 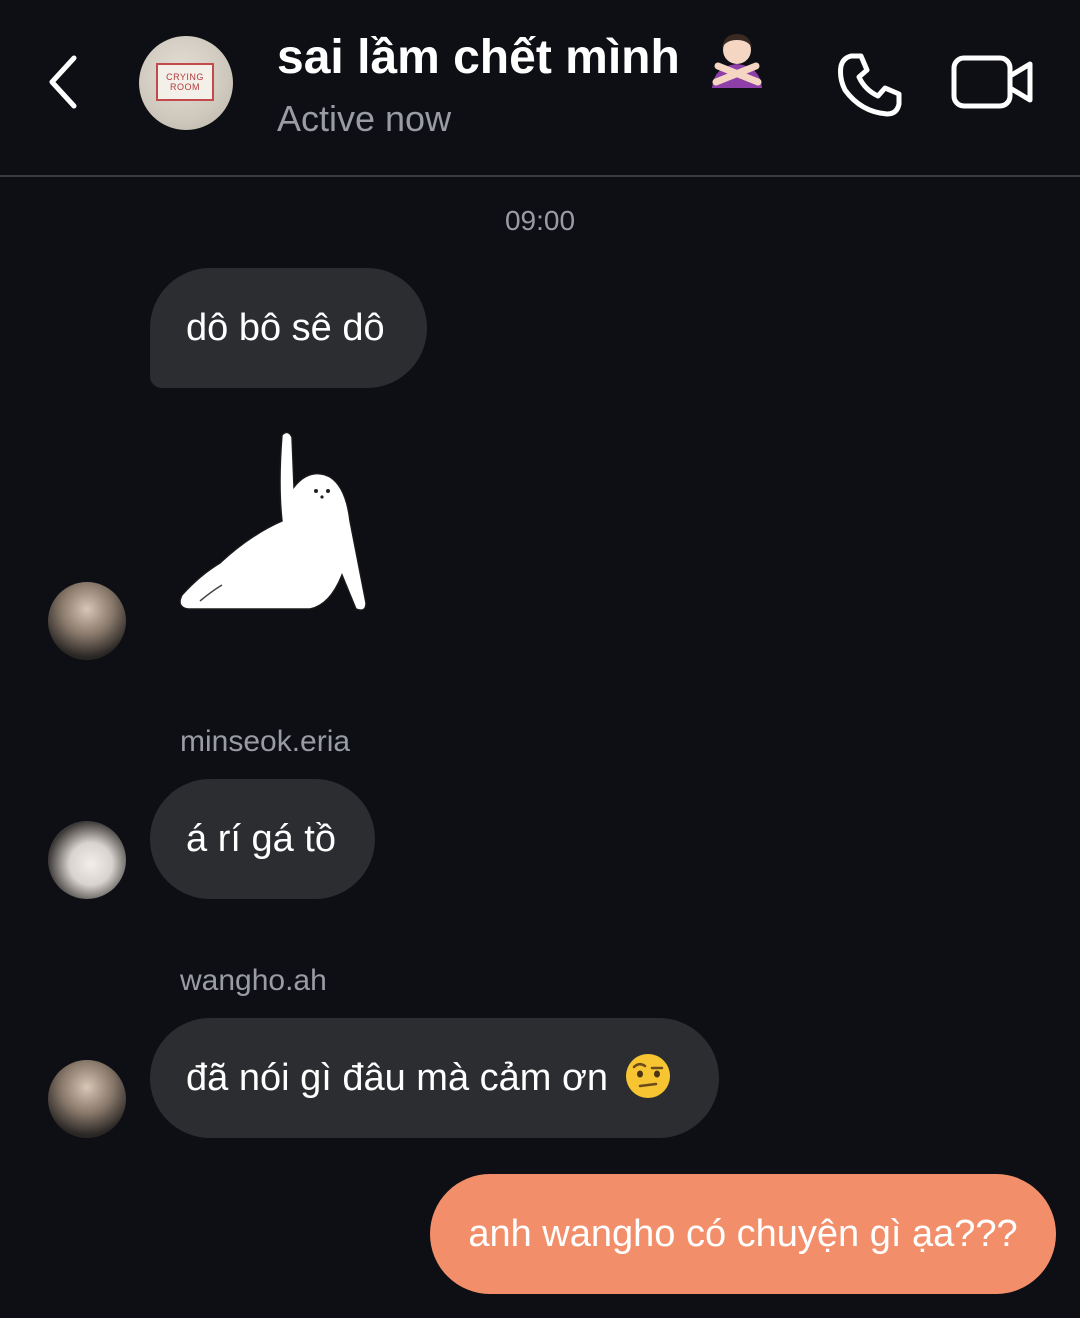 I want to click on group-avatar: CRYING ROOM, so click(x=186, y=83).